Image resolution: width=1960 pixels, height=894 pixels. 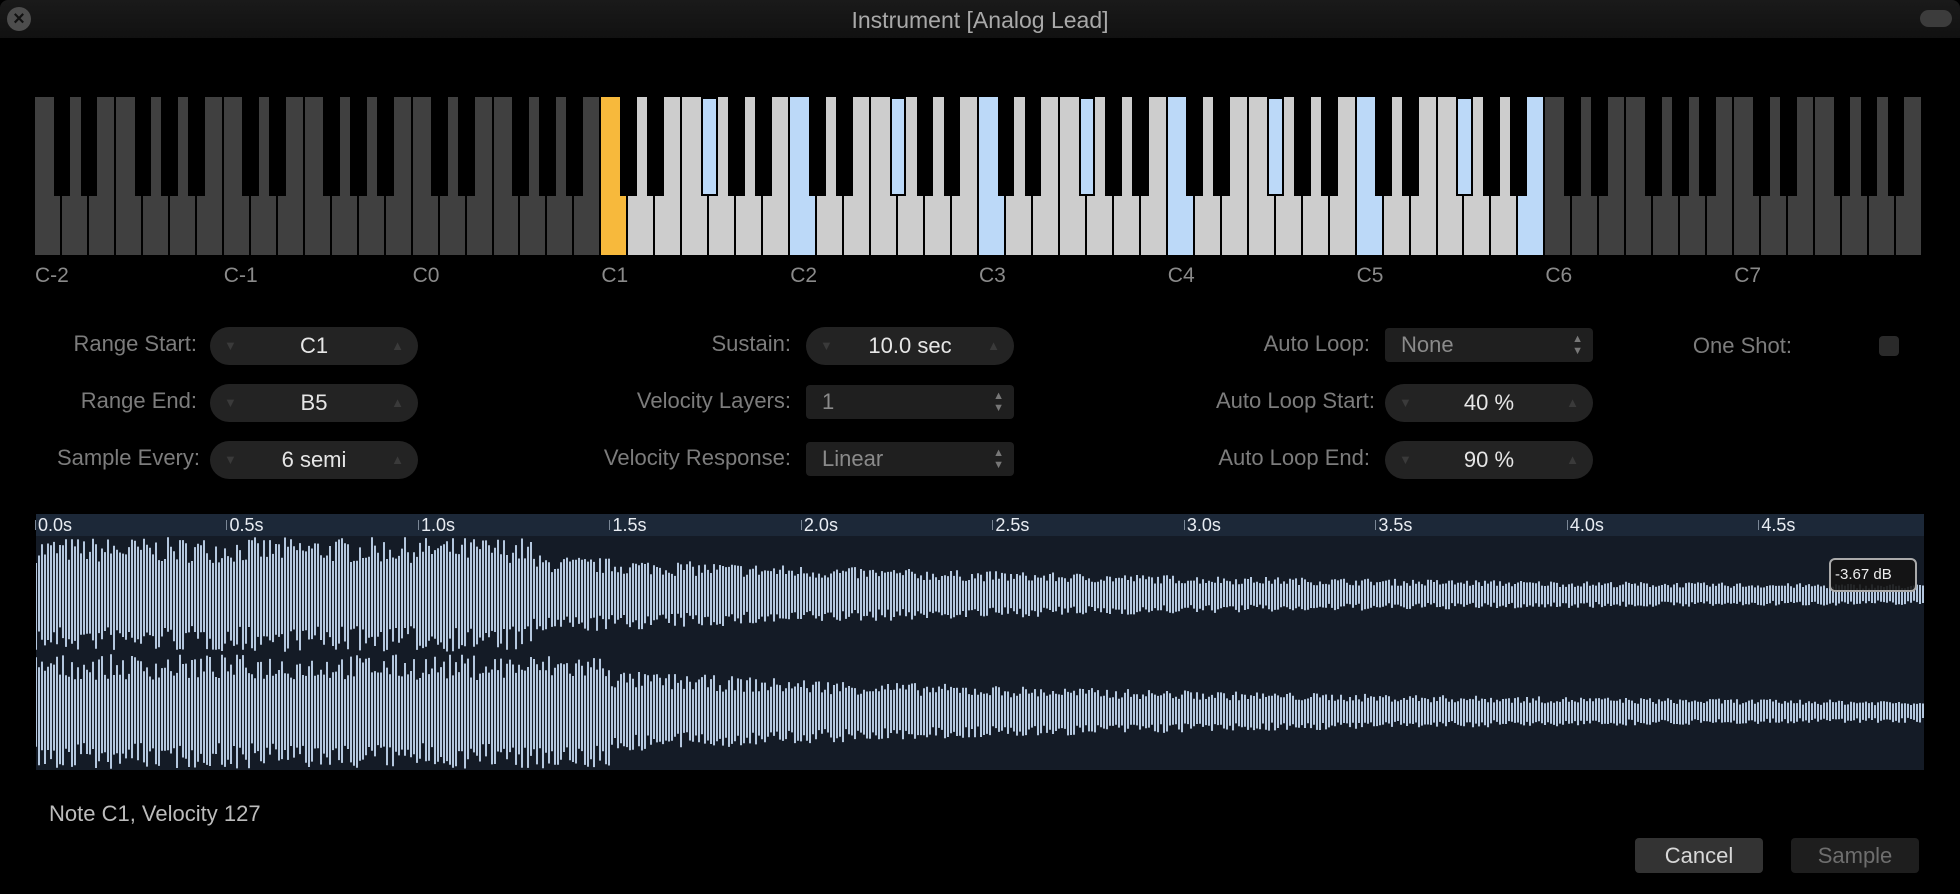 What do you see at coordinates (1087, 146) in the screenshot?
I see `black-key-F#3` at bounding box center [1087, 146].